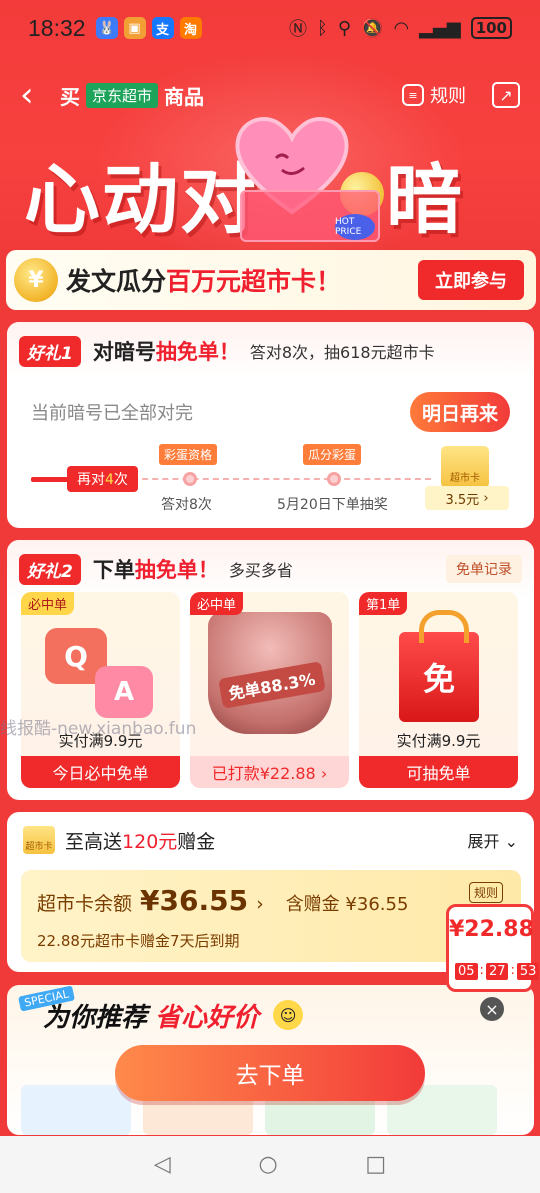 This screenshot has height=1193, width=540. I want to click on floating-refund-badge: ¥22.88 05: 27: 53, so click(493, 948).